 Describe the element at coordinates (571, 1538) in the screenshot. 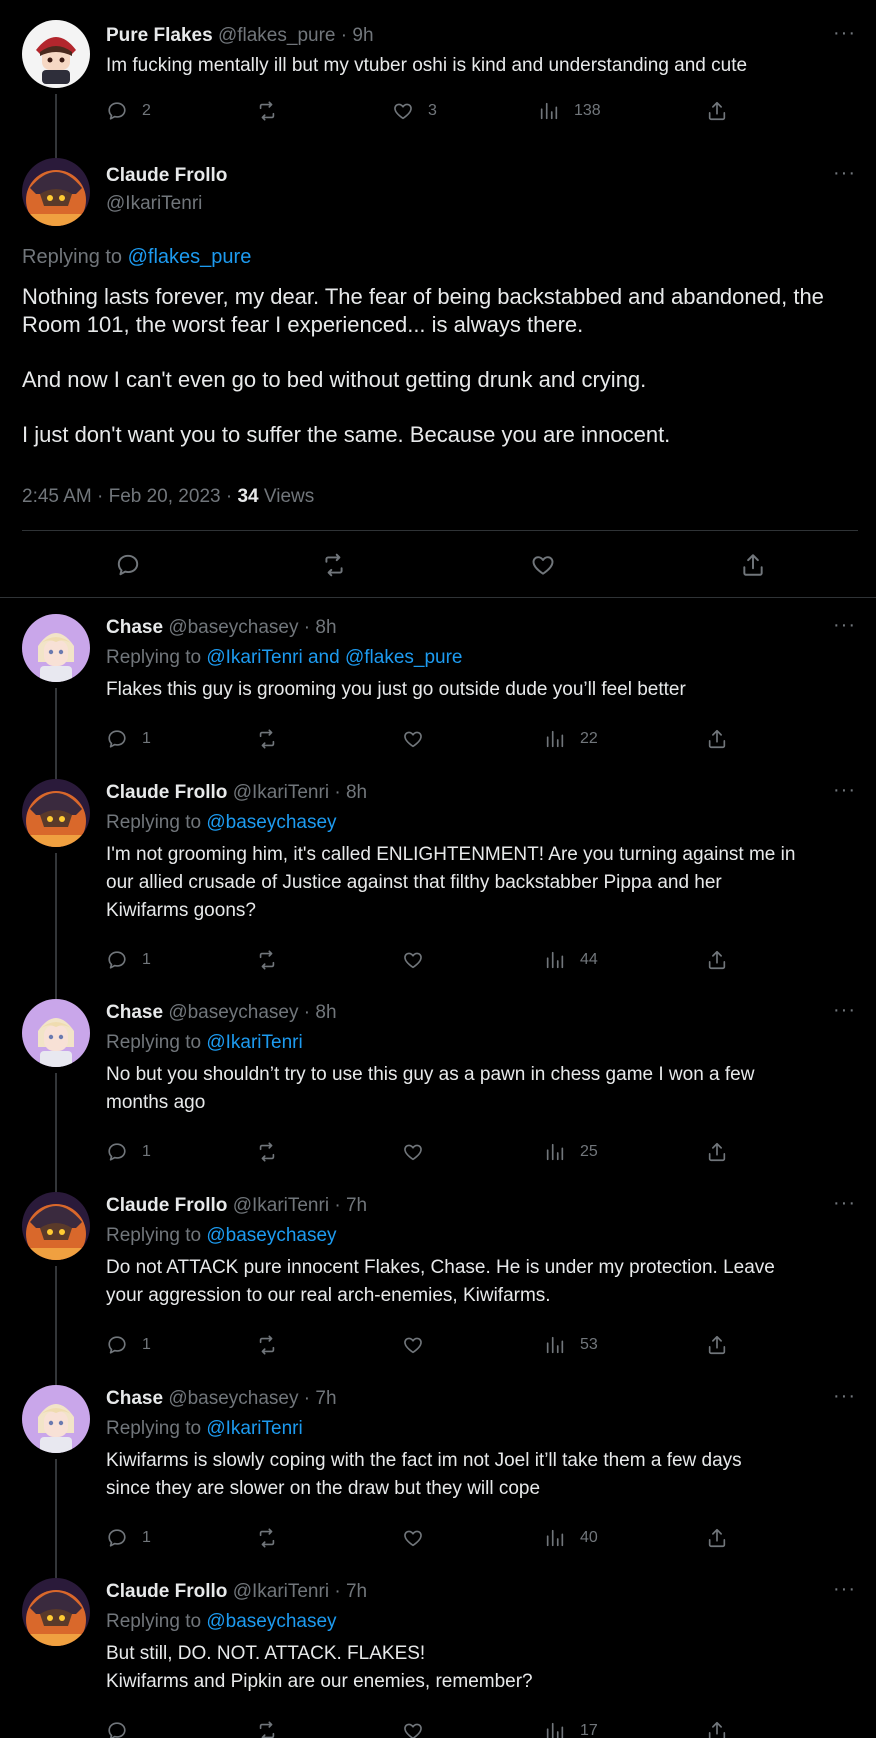

I see `views-button: 40` at that location.